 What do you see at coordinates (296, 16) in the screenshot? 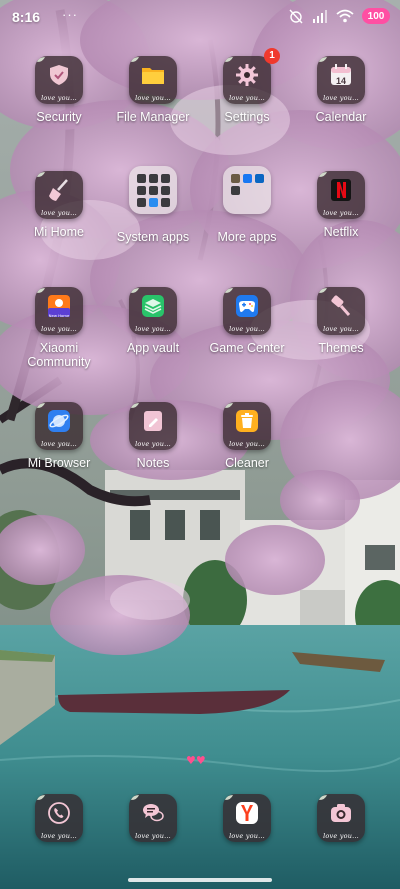
I see `alarm-off-icon` at bounding box center [296, 16].